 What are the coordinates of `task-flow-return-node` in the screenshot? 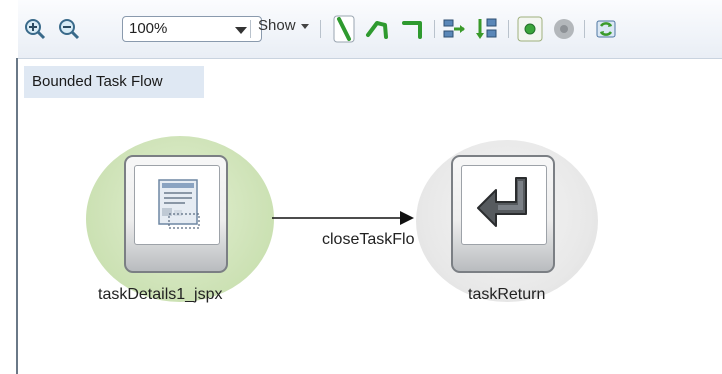 It's located at (503, 214).